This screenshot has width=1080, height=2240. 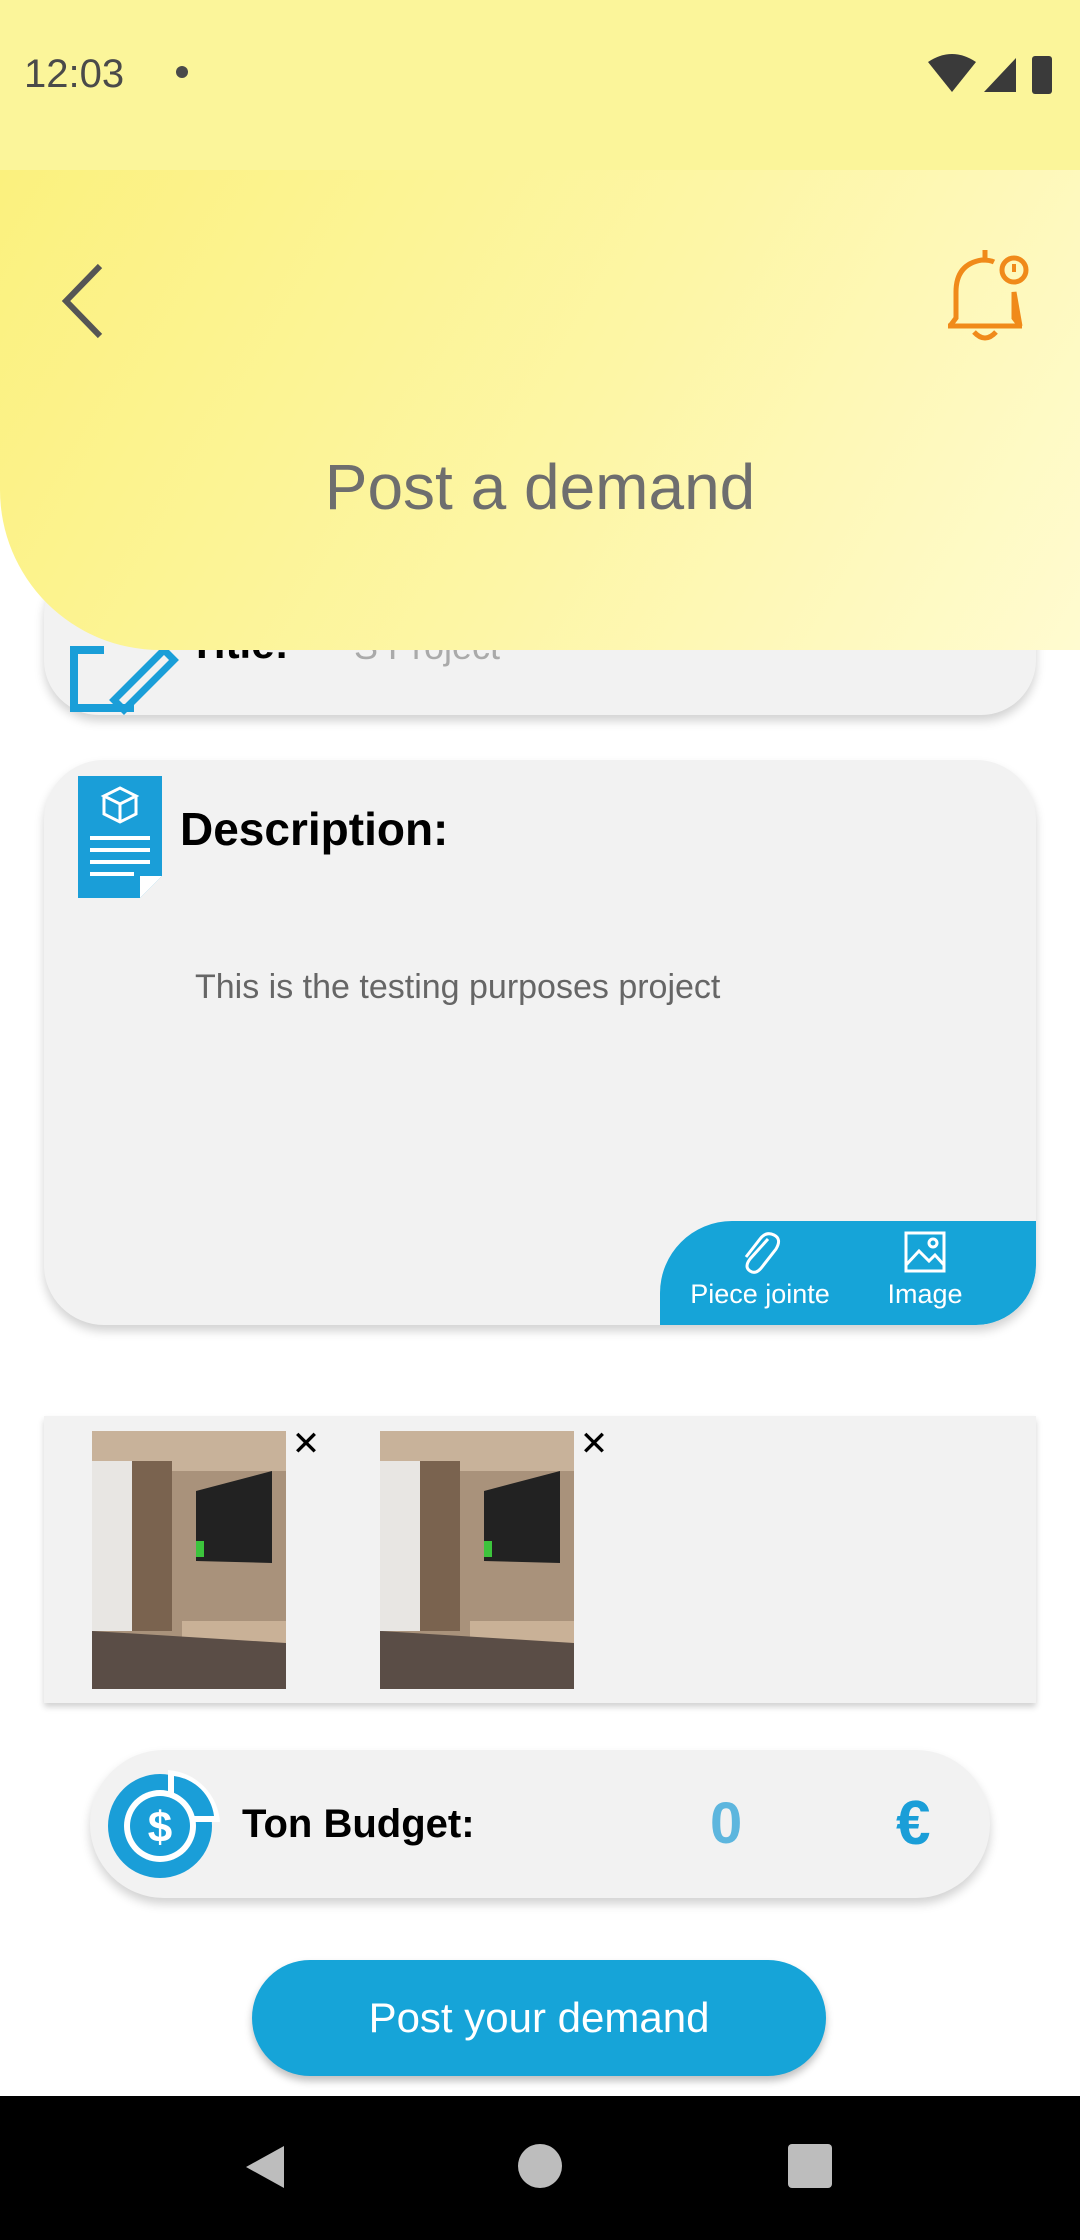 I want to click on status-bar: 12:03, so click(x=540, y=85).